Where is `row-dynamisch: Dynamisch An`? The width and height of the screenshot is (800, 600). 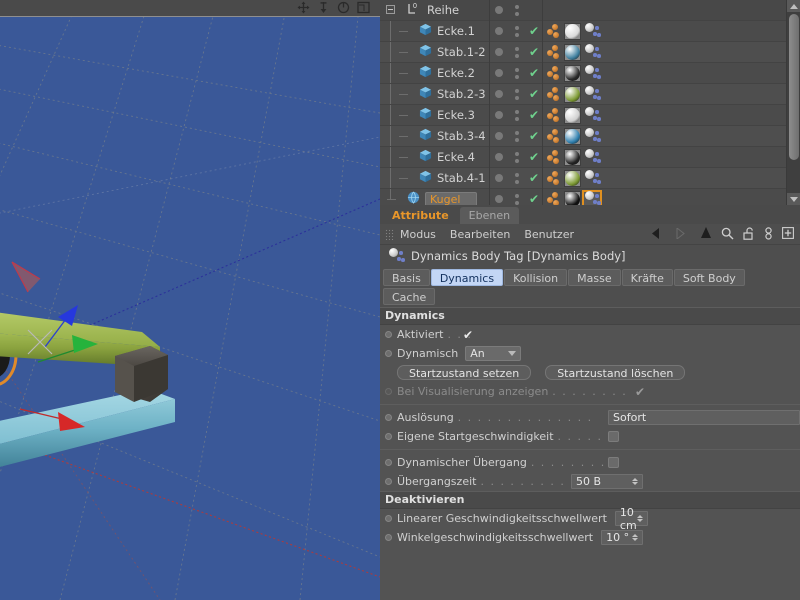
row-dynamisch: Dynamisch An is located at coordinates (590, 353).